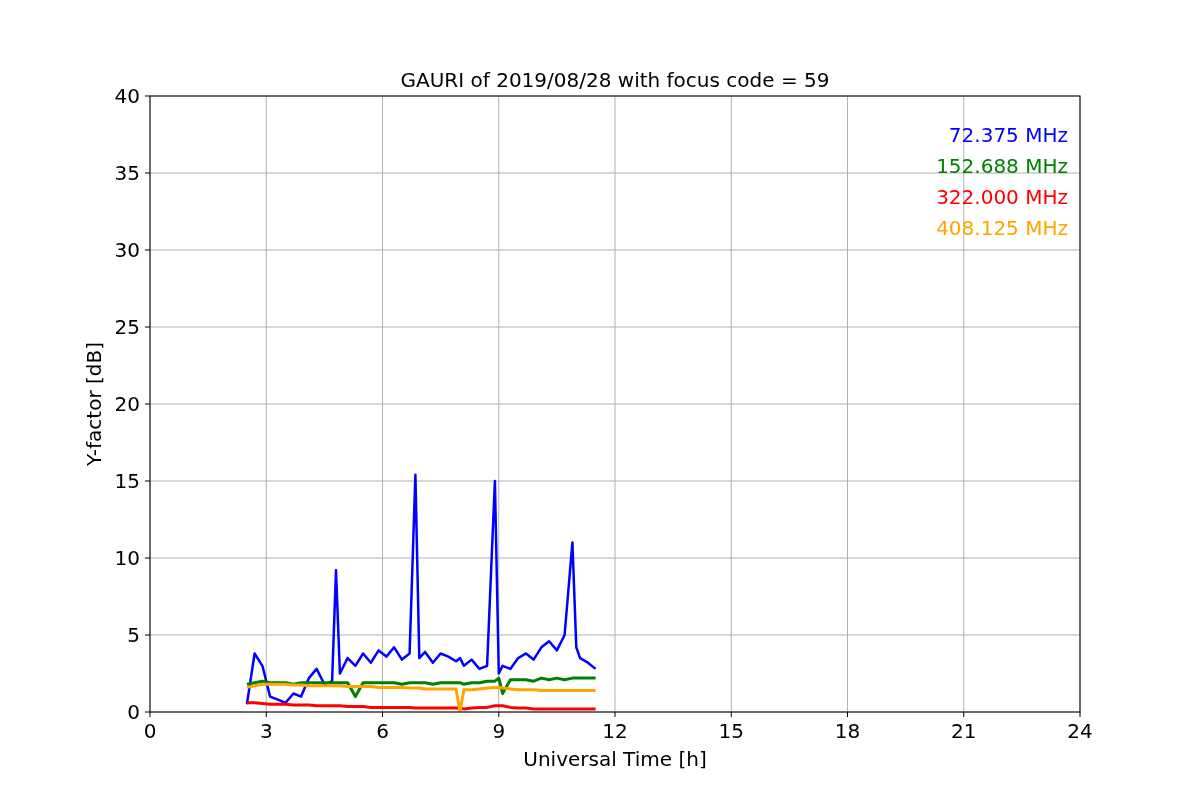  What do you see at coordinates (615, 731) in the screenshot?
I see `x-tick-label: 12` at bounding box center [615, 731].